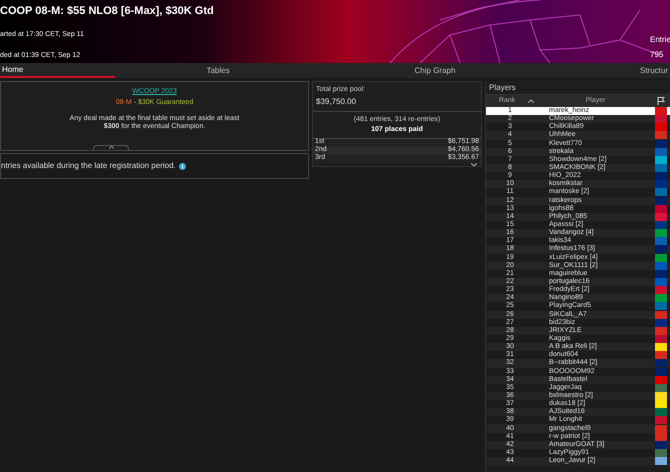 The image size is (670, 472). I want to click on collapse-handle, so click(111, 148).